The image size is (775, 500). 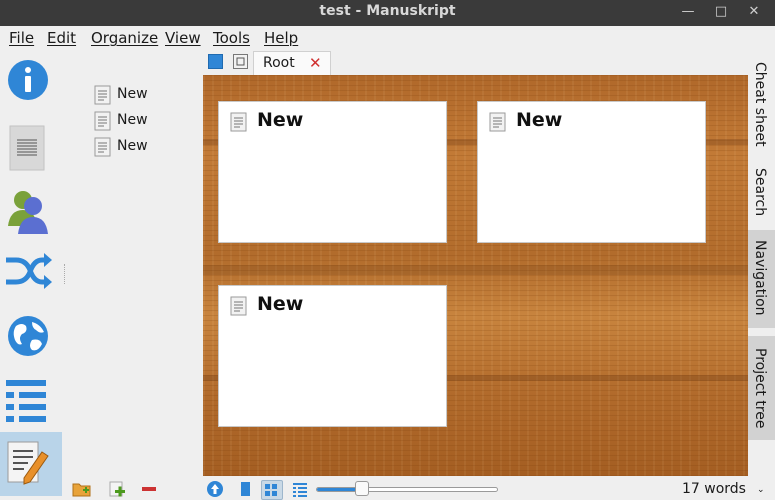 I want to click on add-text-icon, so click(x=117, y=489).